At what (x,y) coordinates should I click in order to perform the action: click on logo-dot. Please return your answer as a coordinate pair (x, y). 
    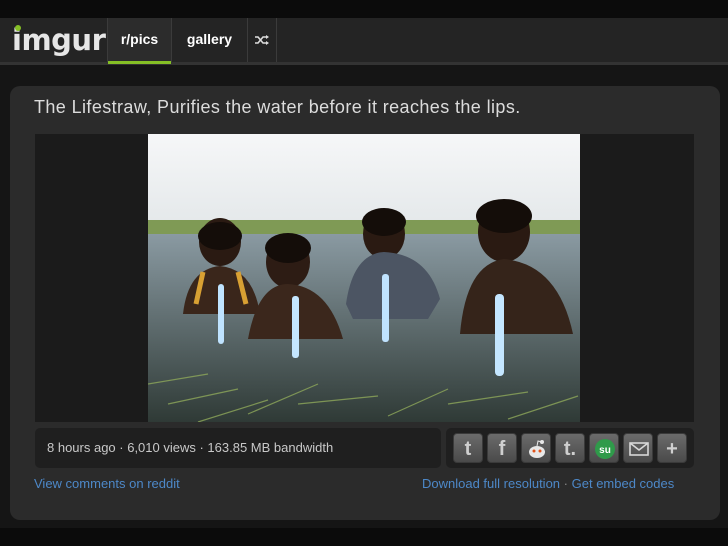
    Looking at the image, I should click on (18, 28).